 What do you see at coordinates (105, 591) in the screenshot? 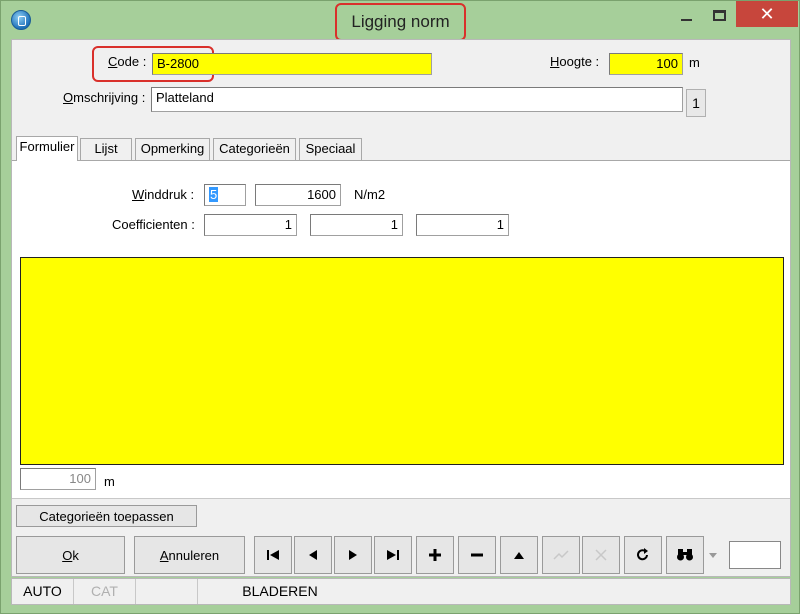
I see `status-cat: CAT` at bounding box center [105, 591].